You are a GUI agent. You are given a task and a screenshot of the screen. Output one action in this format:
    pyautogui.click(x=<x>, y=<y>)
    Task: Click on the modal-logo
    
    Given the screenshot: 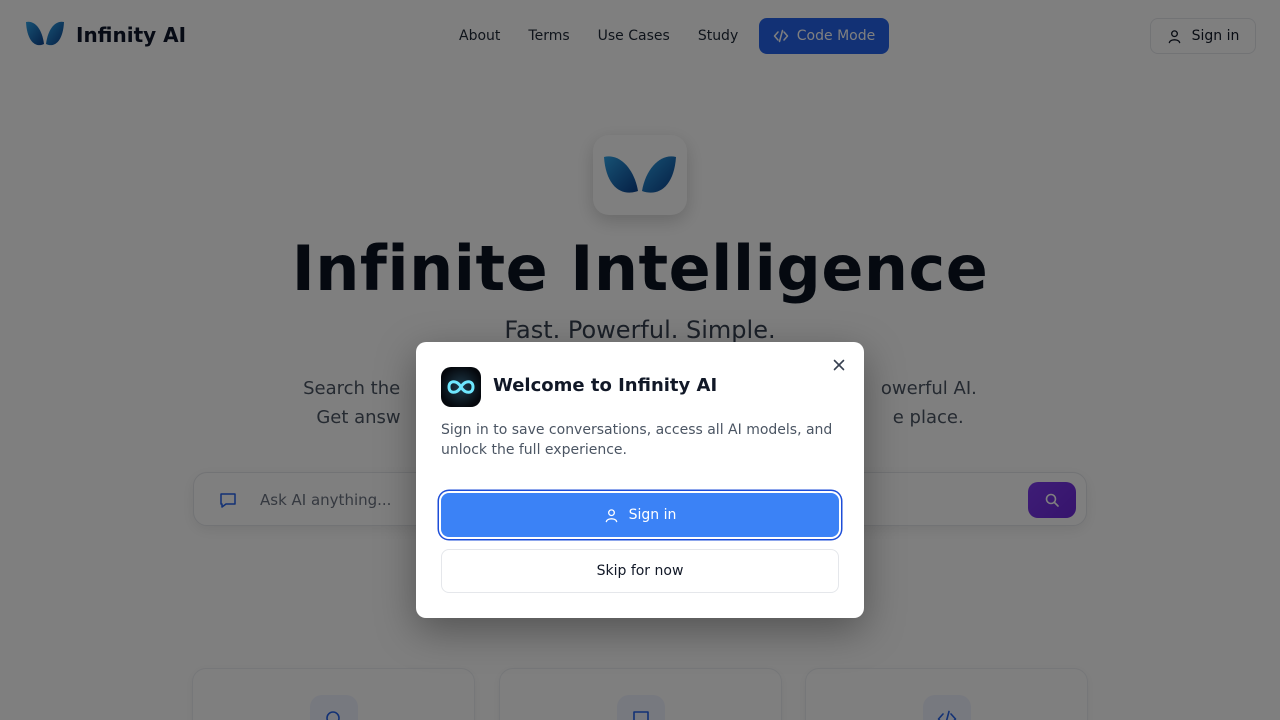 What is the action you would take?
    pyautogui.click(x=461, y=387)
    